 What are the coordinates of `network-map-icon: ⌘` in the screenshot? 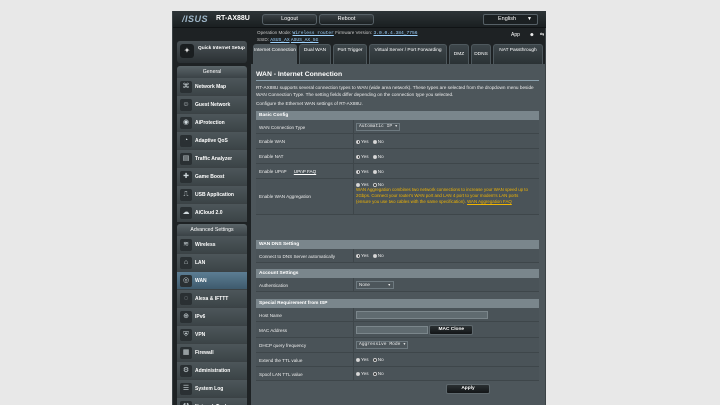 It's located at (186, 87).